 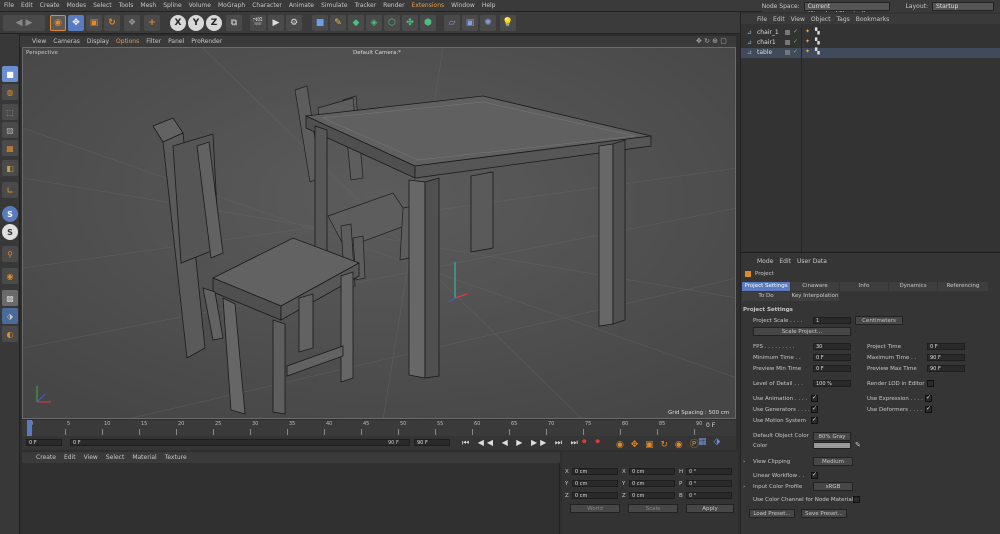 What do you see at coordinates (356, 23) in the screenshot?
I see `subdivision-icon: ◆` at bounding box center [356, 23].